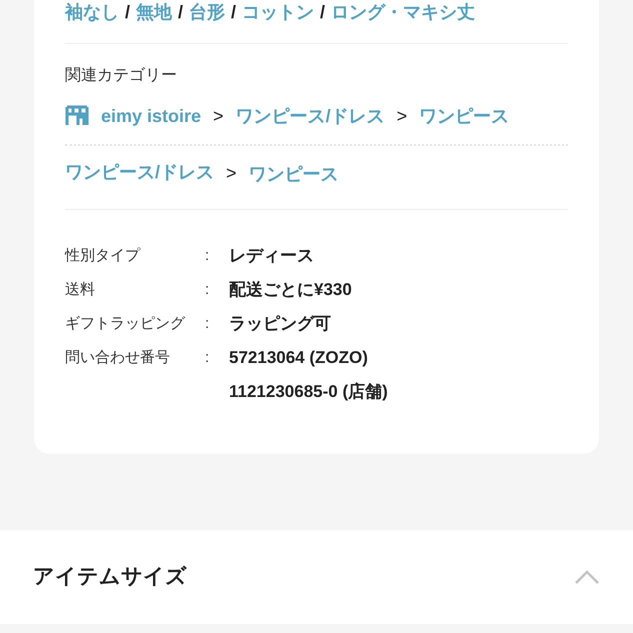 This screenshot has width=633, height=633. What do you see at coordinates (207, 12) in the screenshot?
I see `tag-link: 台形` at bounding box center [207, 12].